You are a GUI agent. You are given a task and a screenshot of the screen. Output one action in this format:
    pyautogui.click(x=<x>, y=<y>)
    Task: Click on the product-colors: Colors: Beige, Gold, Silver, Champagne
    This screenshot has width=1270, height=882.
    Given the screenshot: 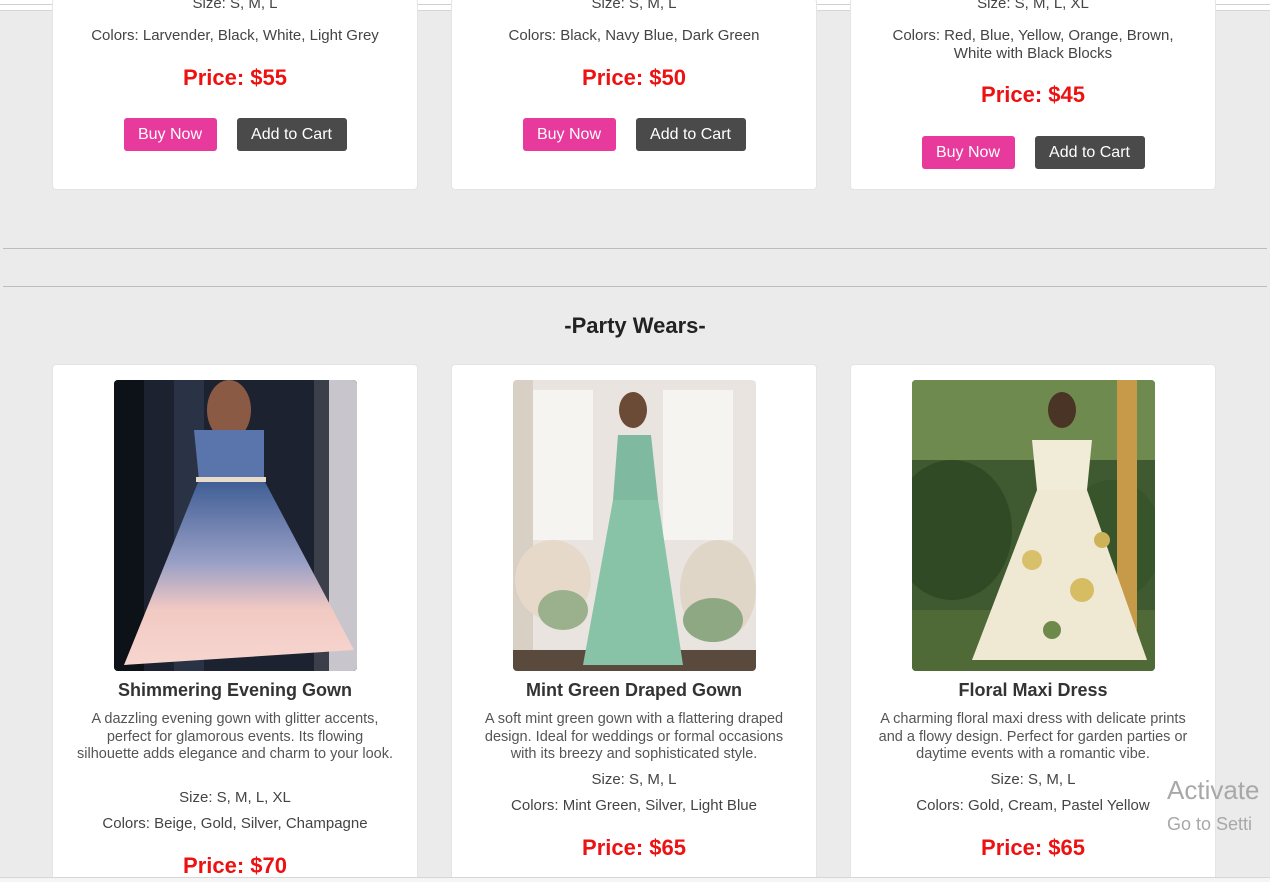 What is the action you would take?
    pyautogui.click(x=235, y=823)
    